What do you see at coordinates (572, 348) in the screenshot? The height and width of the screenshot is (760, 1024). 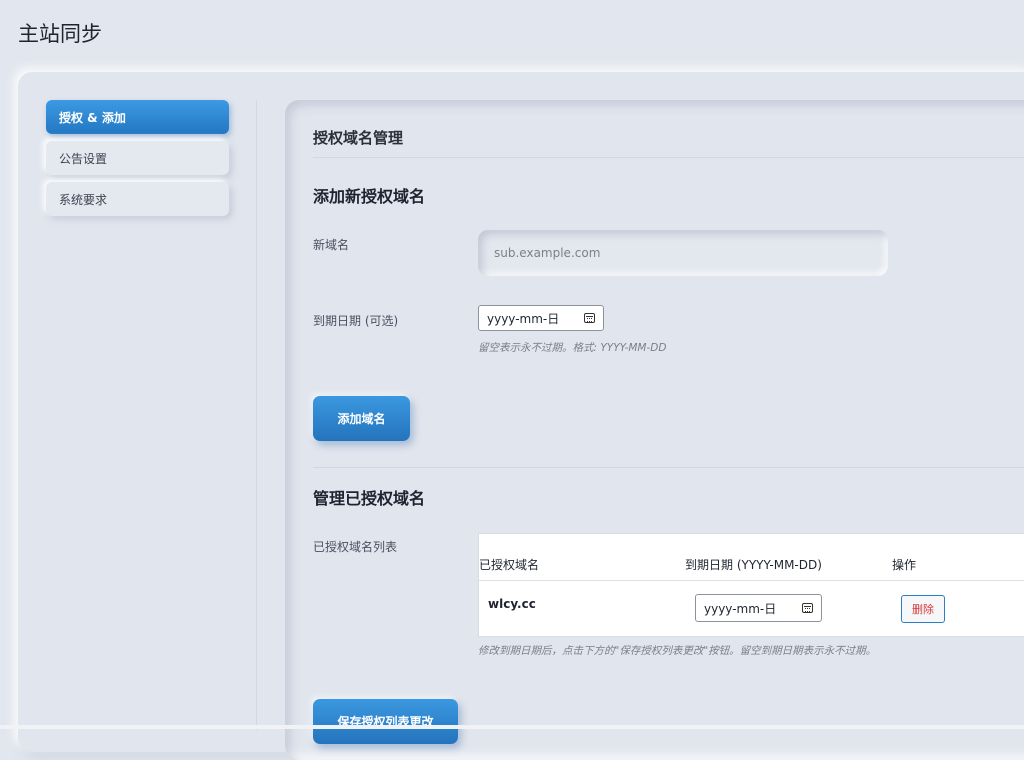 I see `expiry-hint: 留空表示永不过期。格式: YYYY-MM-DD` at bounding box center [572, 348].